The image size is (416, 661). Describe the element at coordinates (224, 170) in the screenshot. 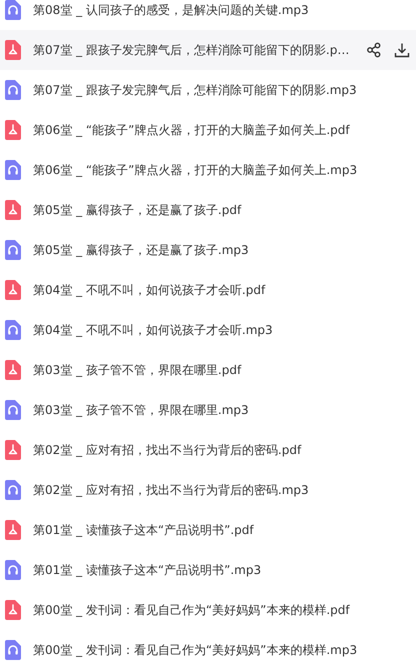

I see `file-name: 第06堂 _ “能孩子”牌点火器，打开的大脑盖子如何关上.mp3` at that location.